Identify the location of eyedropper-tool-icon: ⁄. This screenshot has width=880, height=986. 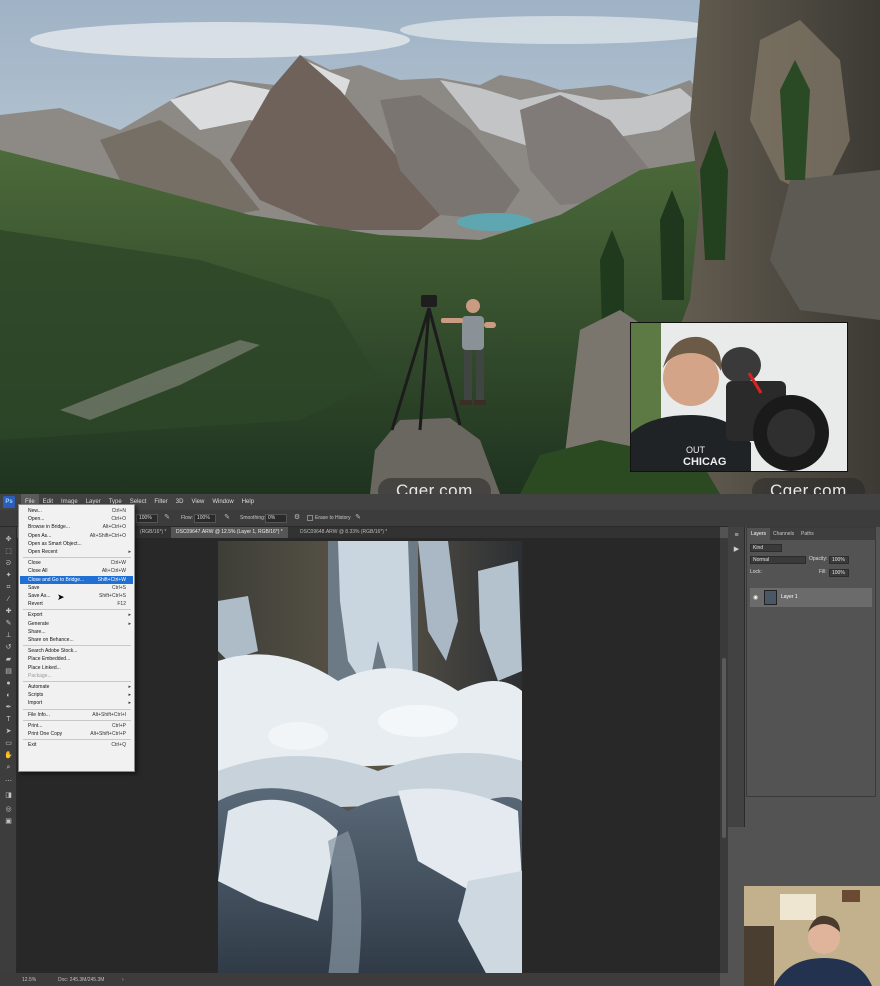
(8, 600).